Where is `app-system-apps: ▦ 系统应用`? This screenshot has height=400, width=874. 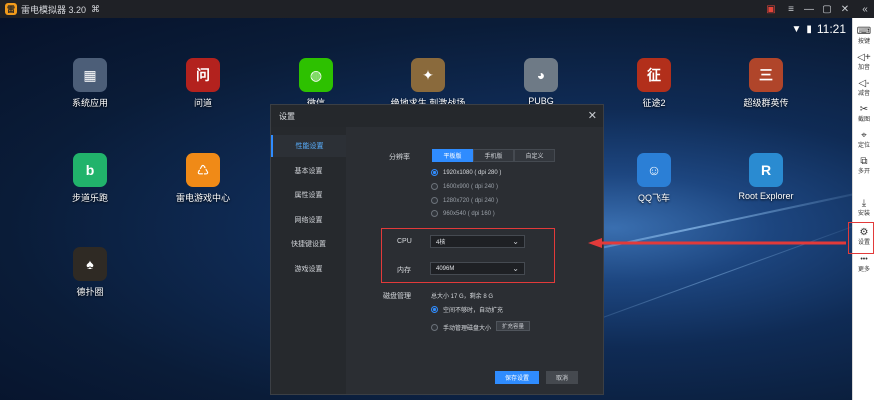
app-system-apps: ▦ 系统应用 is located at coordinates (90, 83).